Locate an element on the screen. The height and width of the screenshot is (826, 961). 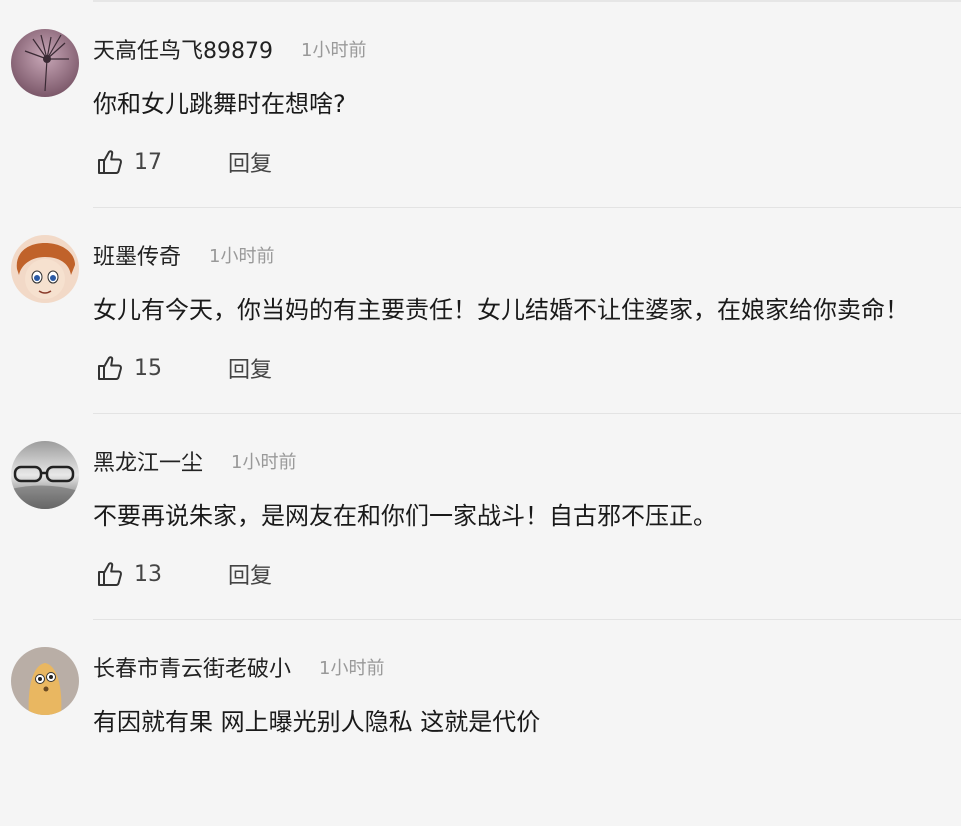
comment-meta: 黑龙江一尘 1小时前 is located at coordinates (194, 461).